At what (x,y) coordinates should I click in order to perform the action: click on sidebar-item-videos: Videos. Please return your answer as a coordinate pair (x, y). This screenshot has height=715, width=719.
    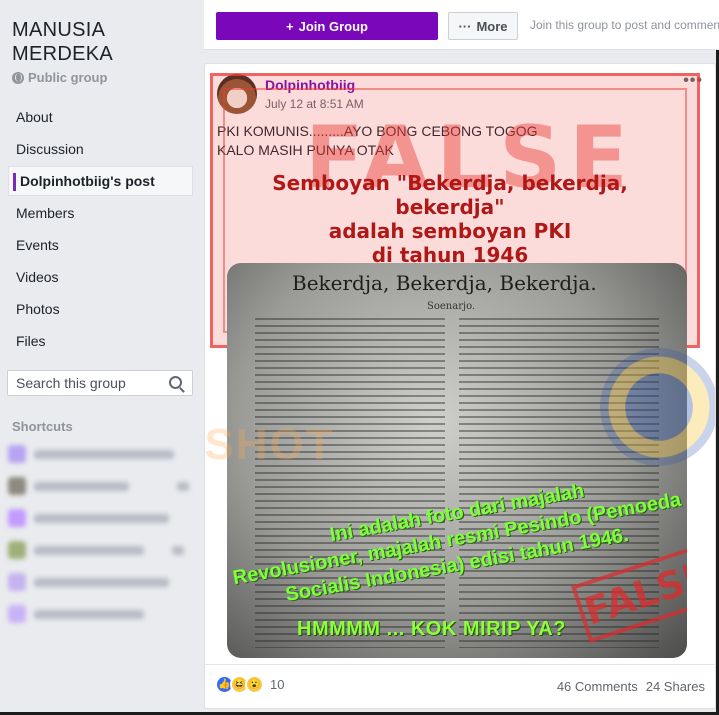
    Looking at the image, I should click on (100, 277).